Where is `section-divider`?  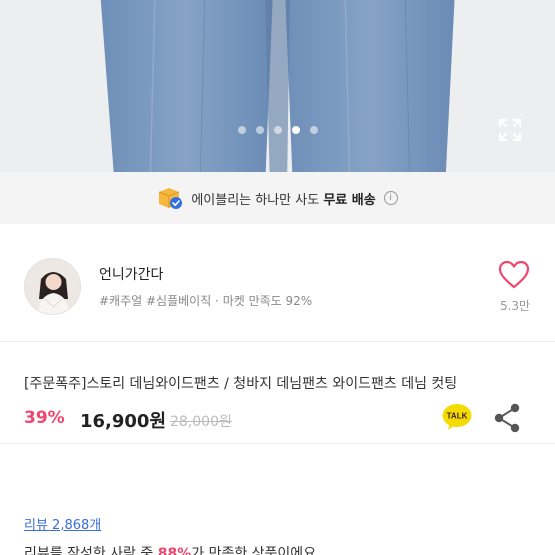 section-divider is located at coordinates (277, 472).